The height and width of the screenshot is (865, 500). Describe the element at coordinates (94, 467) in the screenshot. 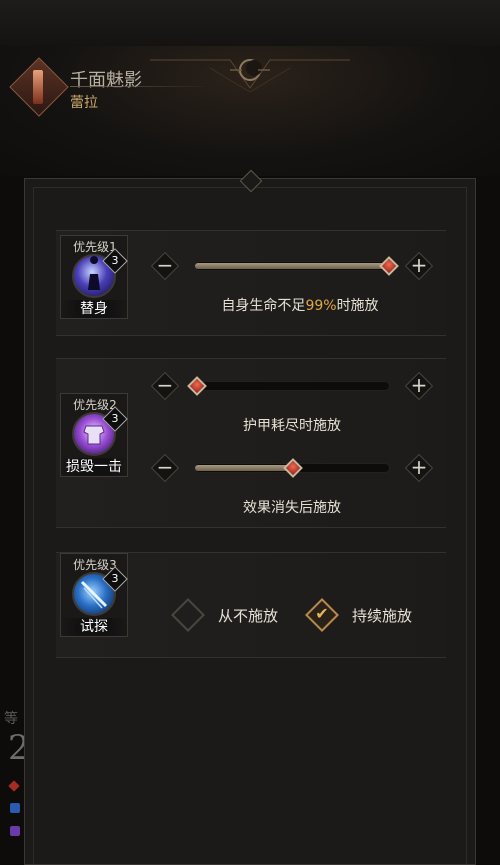

I see `skill-name: 损毁一击` at that location.